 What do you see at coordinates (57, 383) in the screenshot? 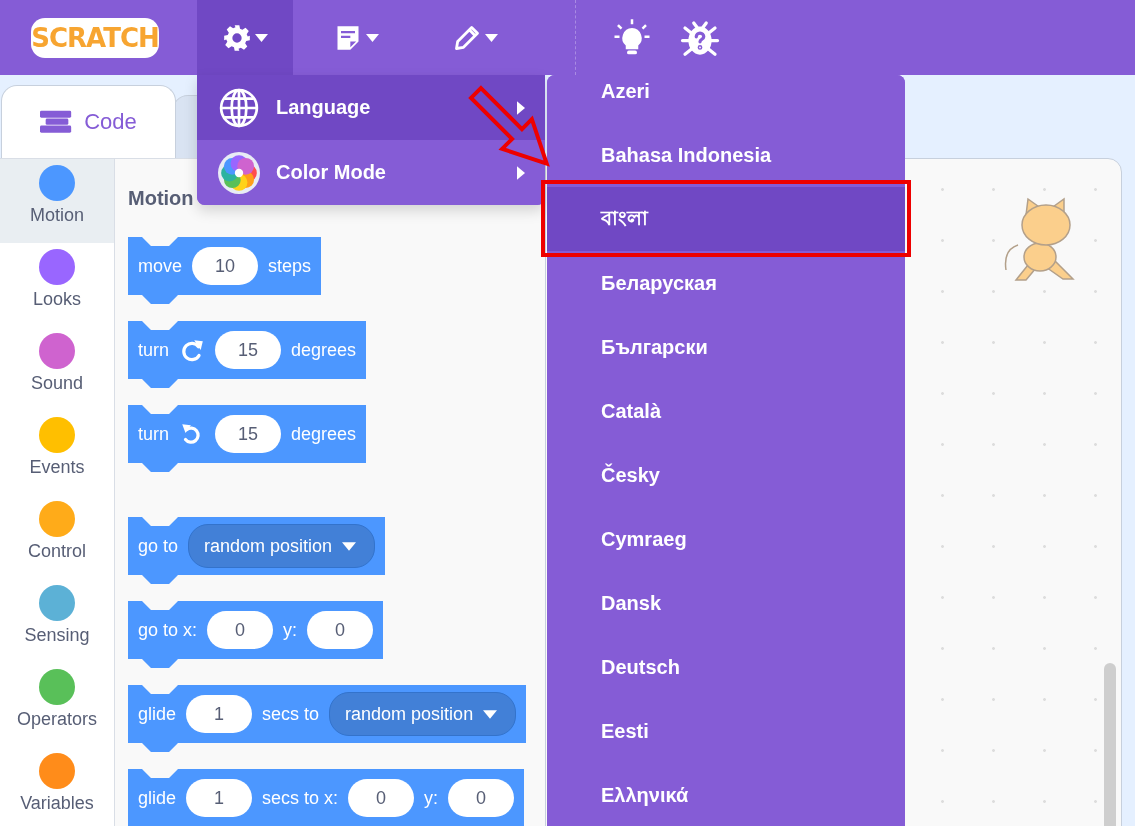
I see `category-label: Sound` at bounding box center [57, 383].